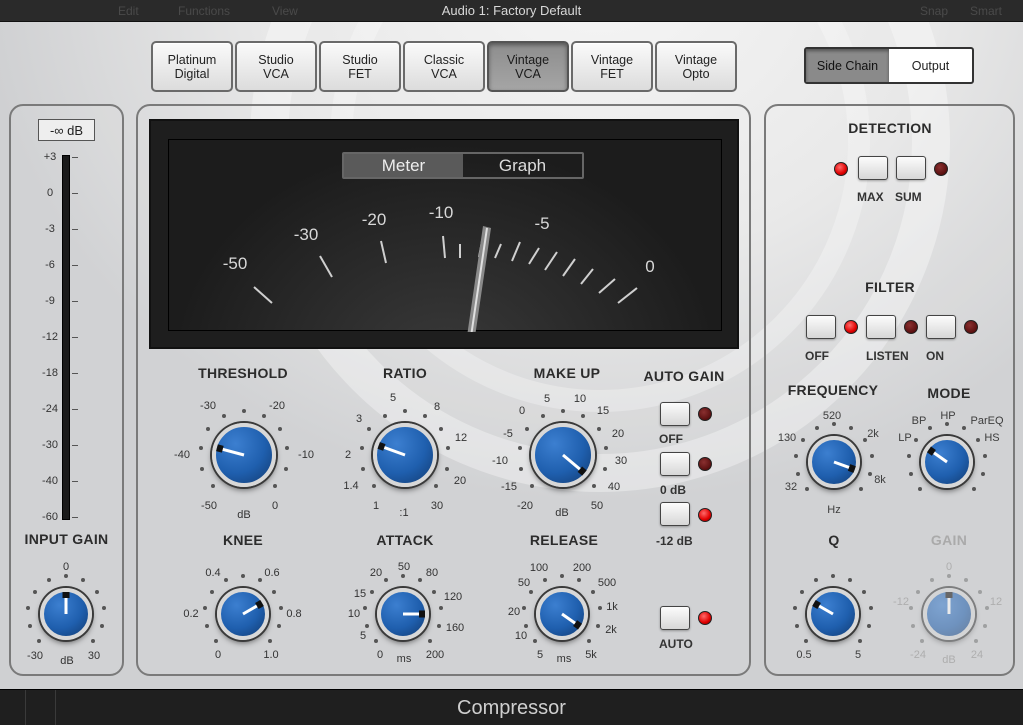 This screenshot has height=725, width=1023. I want to click on sidechain-output-toggle: Side Chain Output, so click(889, 65).